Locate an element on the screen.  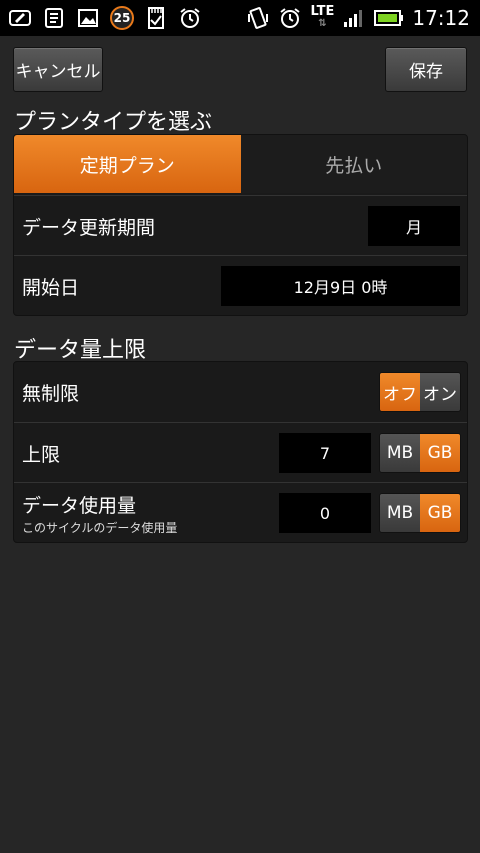
limit-value-input: 7 is located at coordinates (325, 453).